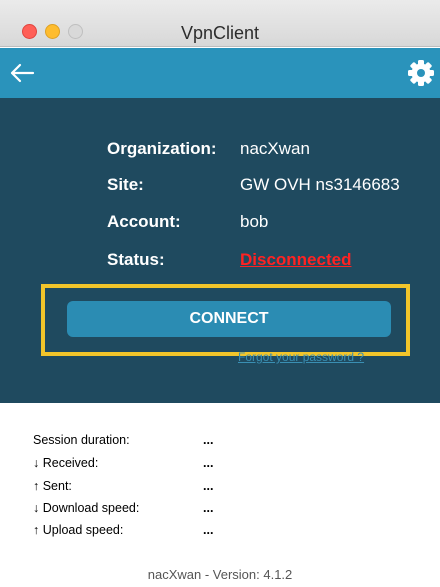 The height and width of the screenshot is (587, 440). What do you see at coordinates (229, 319) in the screenshot?
I see `connect-button: CONNECT` at bounding box center [229, 319].